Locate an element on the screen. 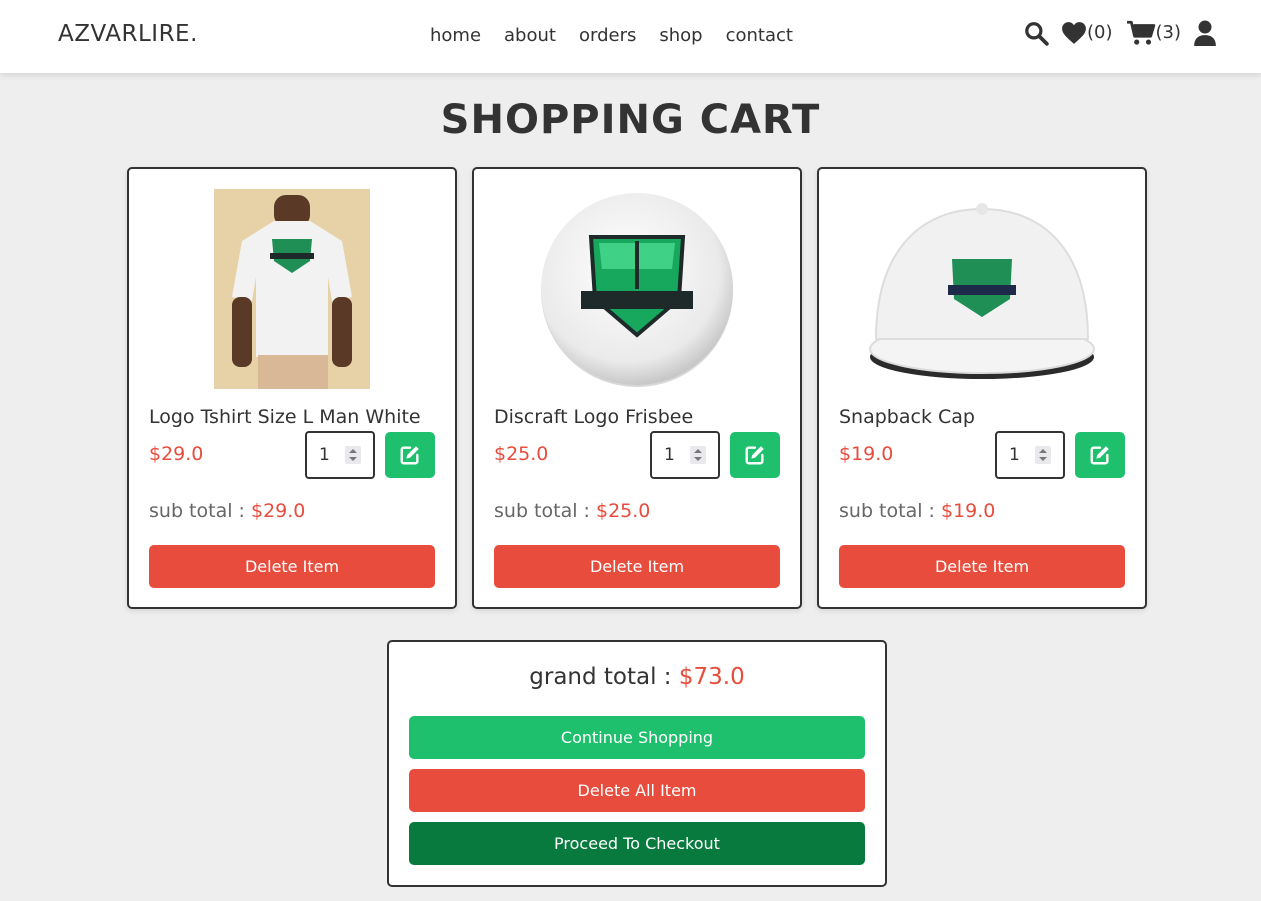 This screenshot has width=1261, height=901. search-icon is located at coordinates (1037, 34).